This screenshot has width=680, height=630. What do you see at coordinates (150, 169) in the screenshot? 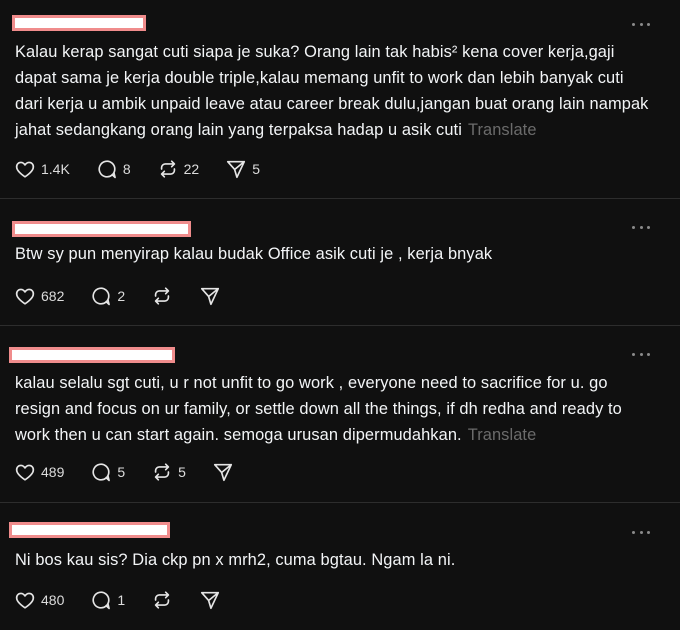
I see `post-actions: 1.4K 8 22 5` at bounding box center [150, 169].